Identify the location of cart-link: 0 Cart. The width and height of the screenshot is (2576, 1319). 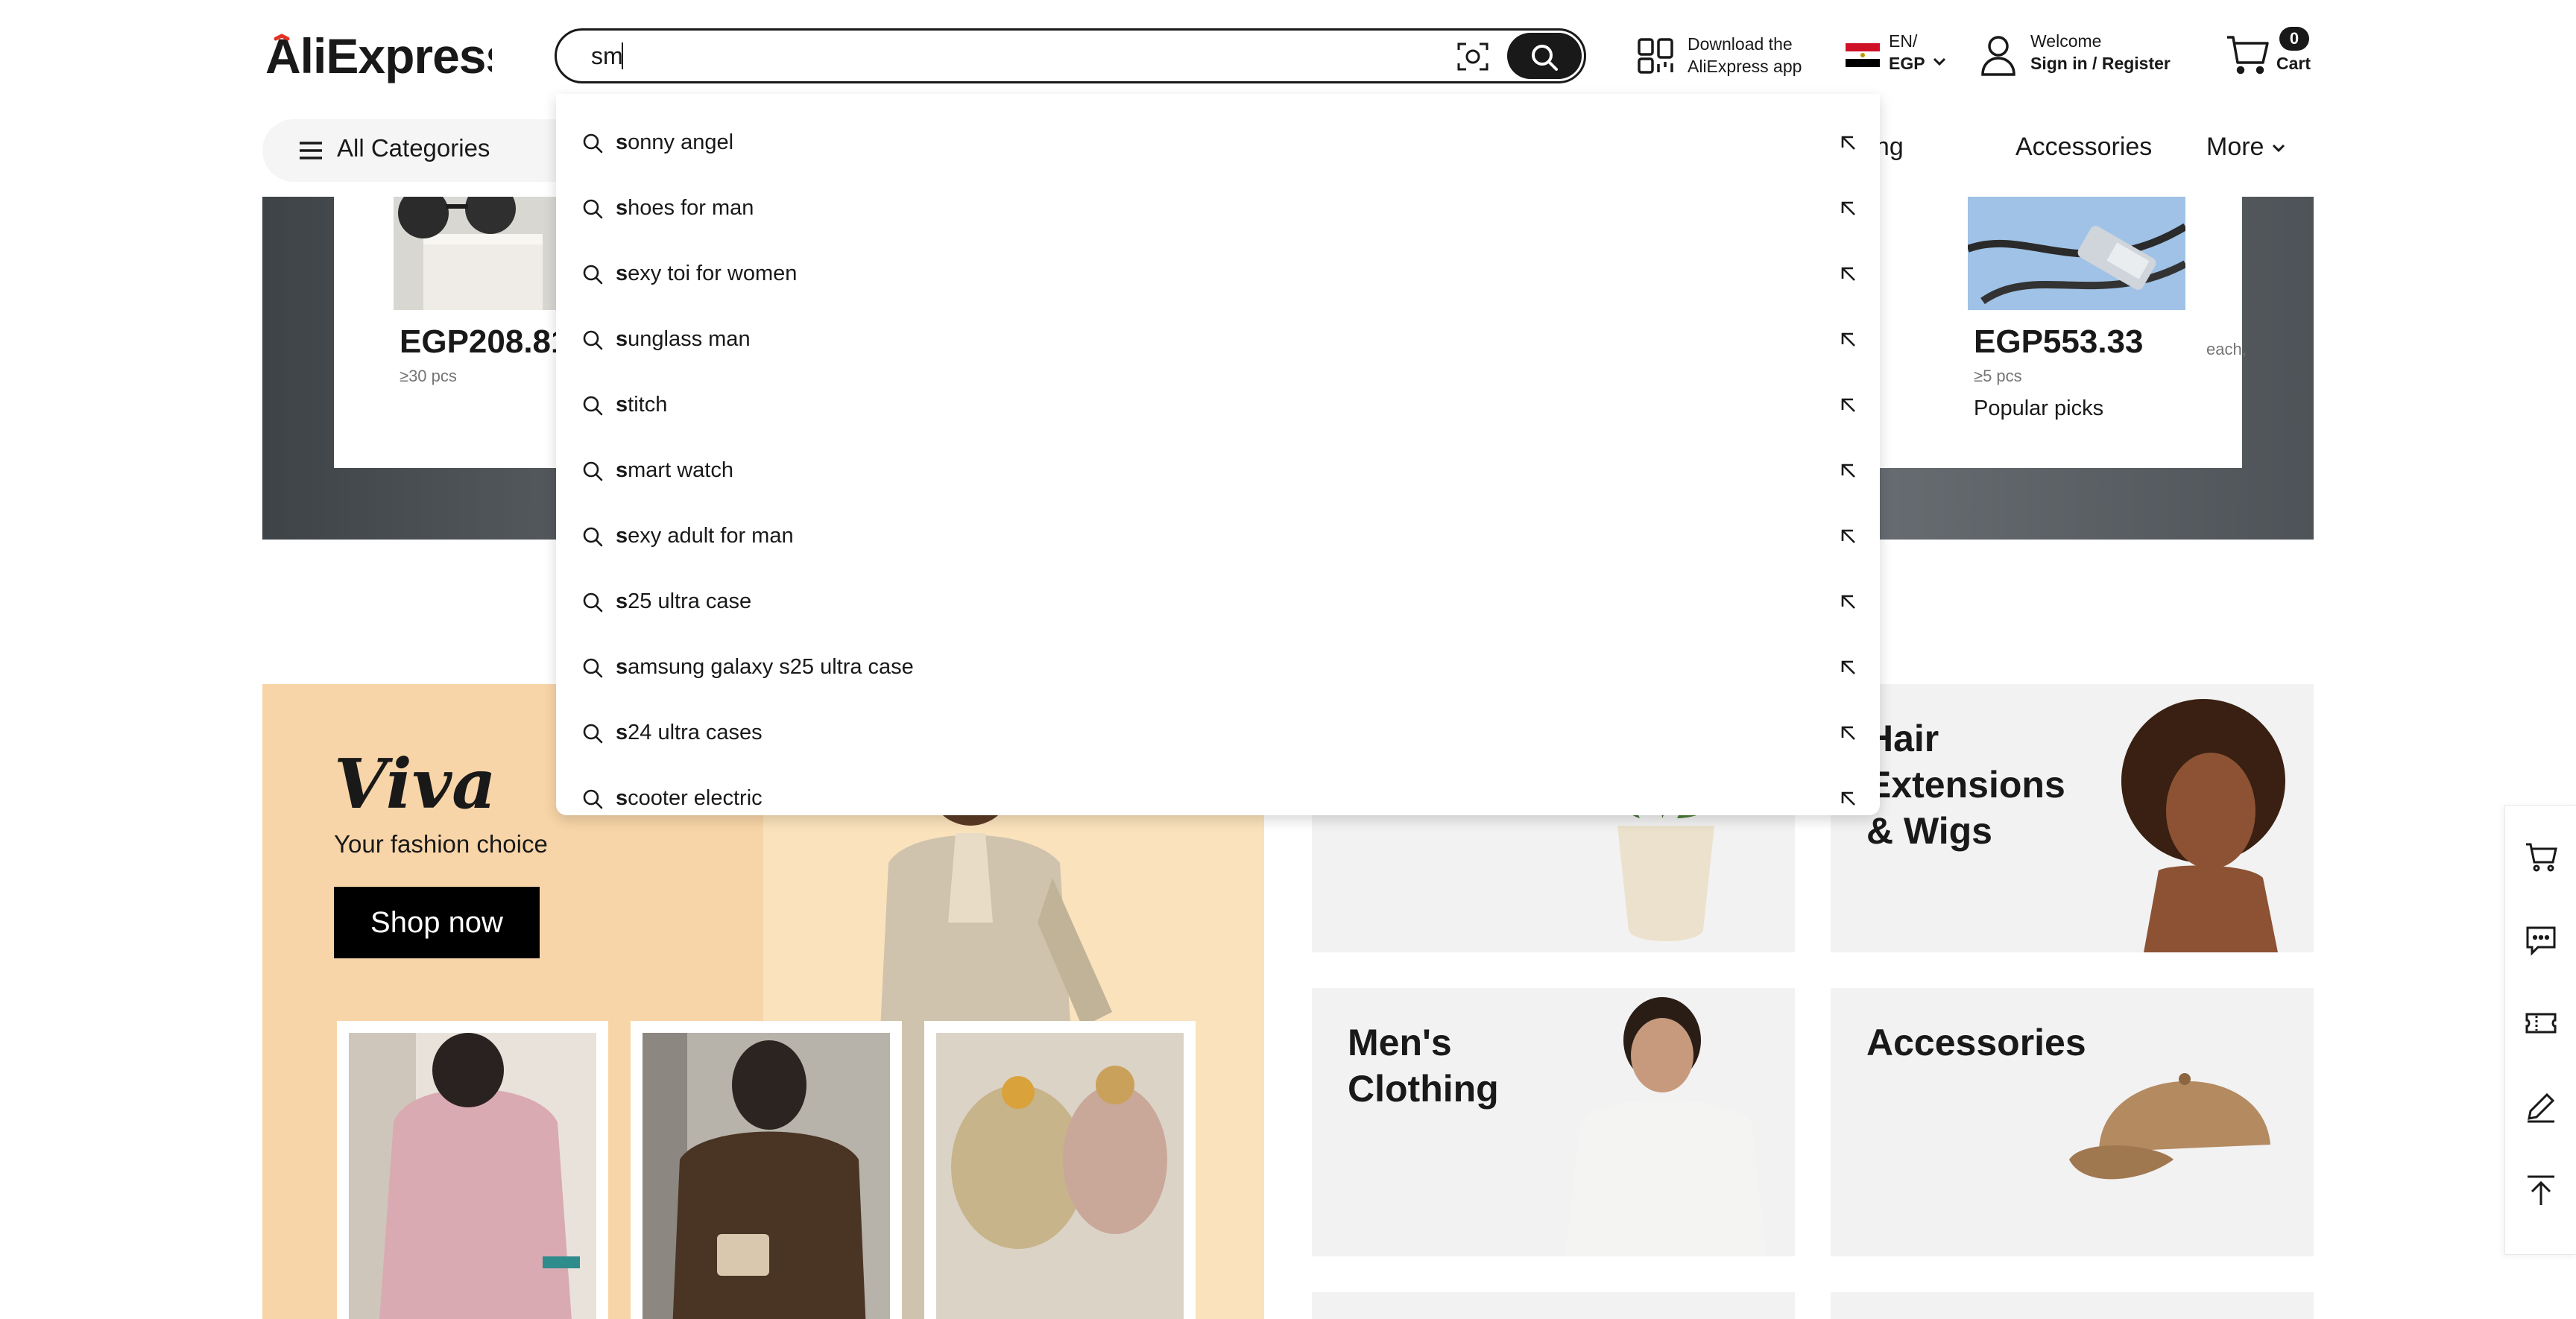
(2274, 53).